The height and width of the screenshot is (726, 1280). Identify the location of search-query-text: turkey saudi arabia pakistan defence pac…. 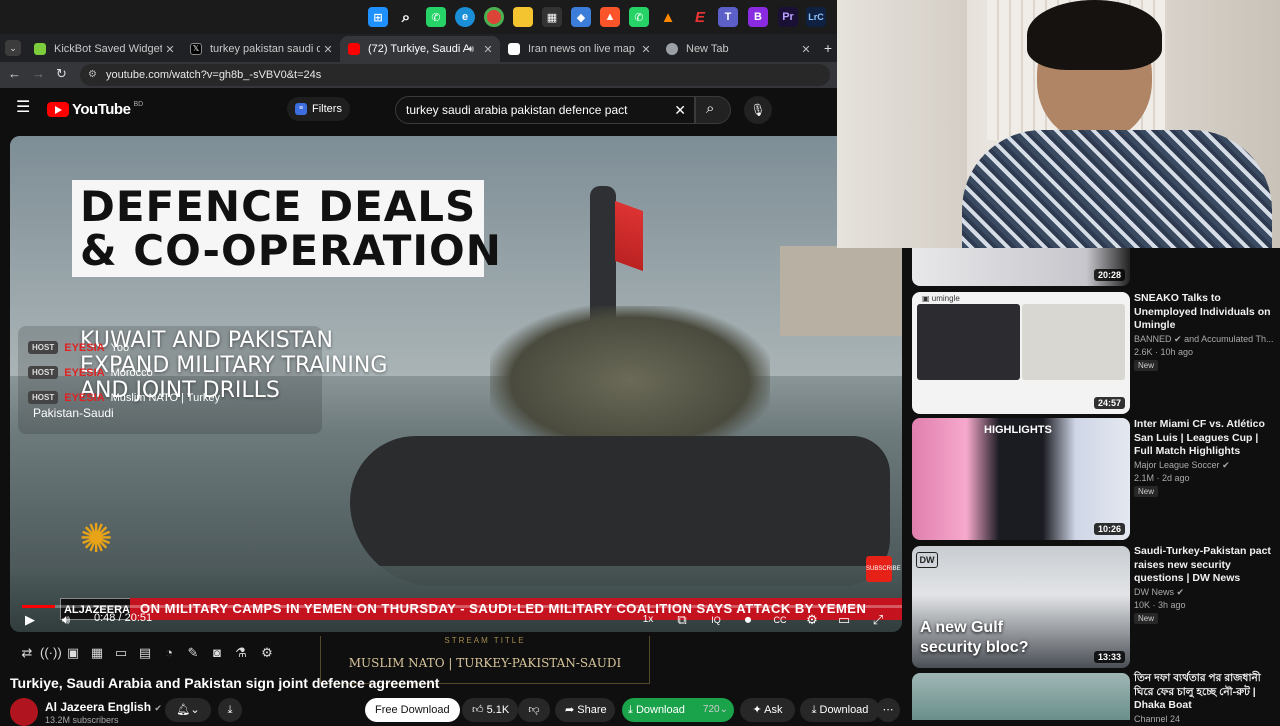
(517, 110).